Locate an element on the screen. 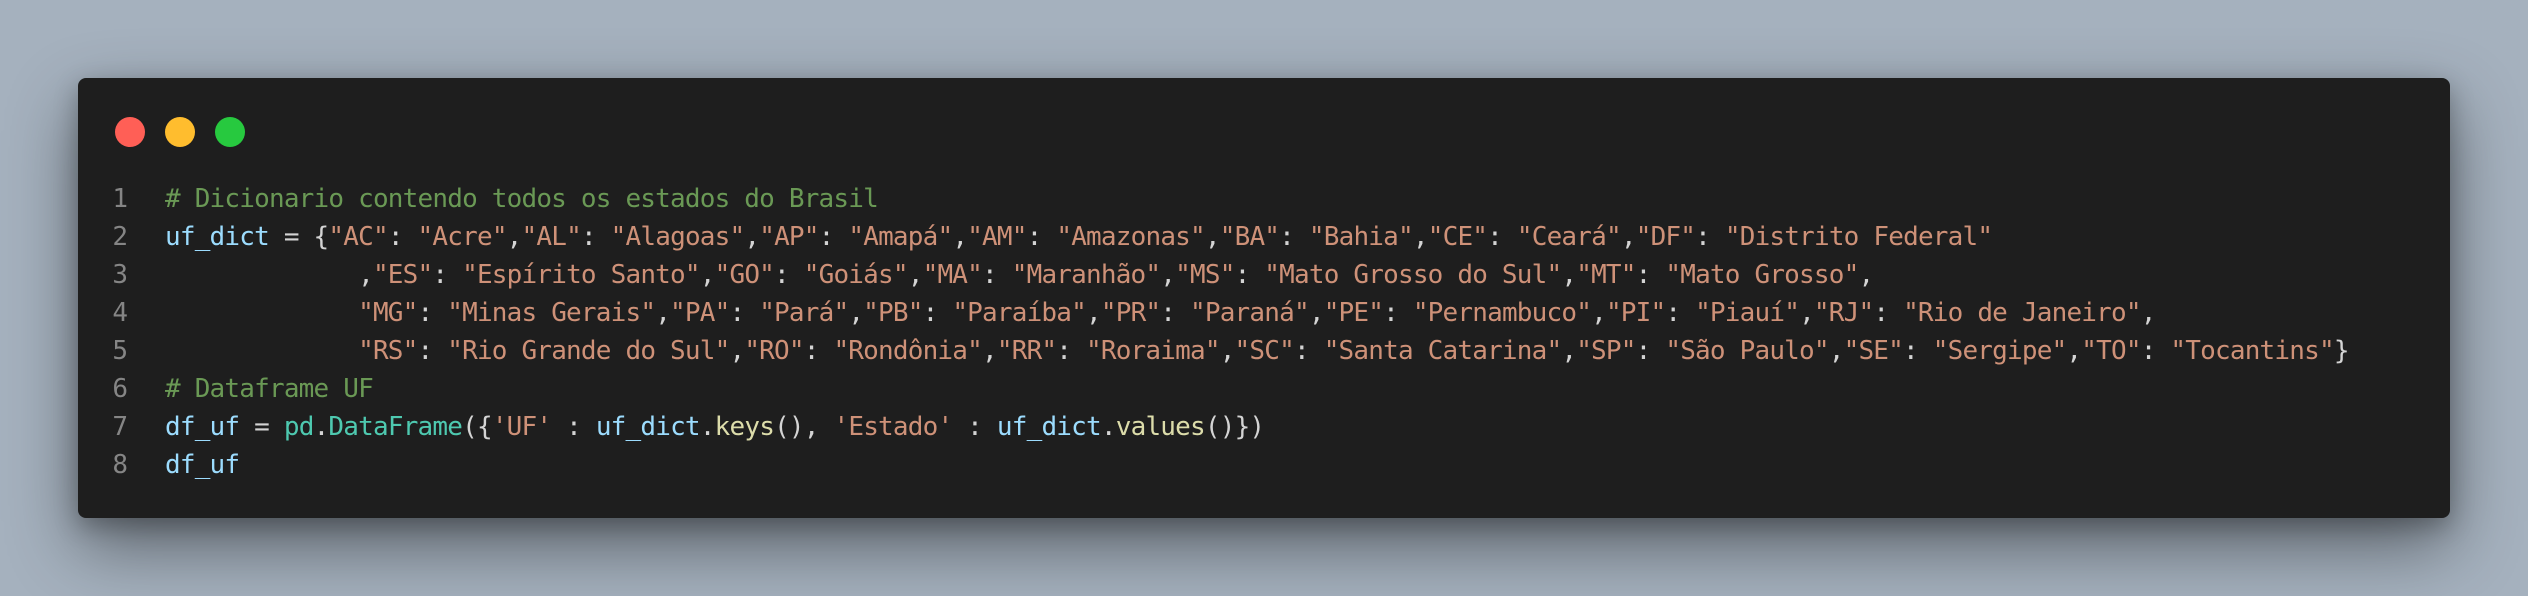 The image size is (2528, 596). code-token: "TO" is located at coordinates (2111, 351).